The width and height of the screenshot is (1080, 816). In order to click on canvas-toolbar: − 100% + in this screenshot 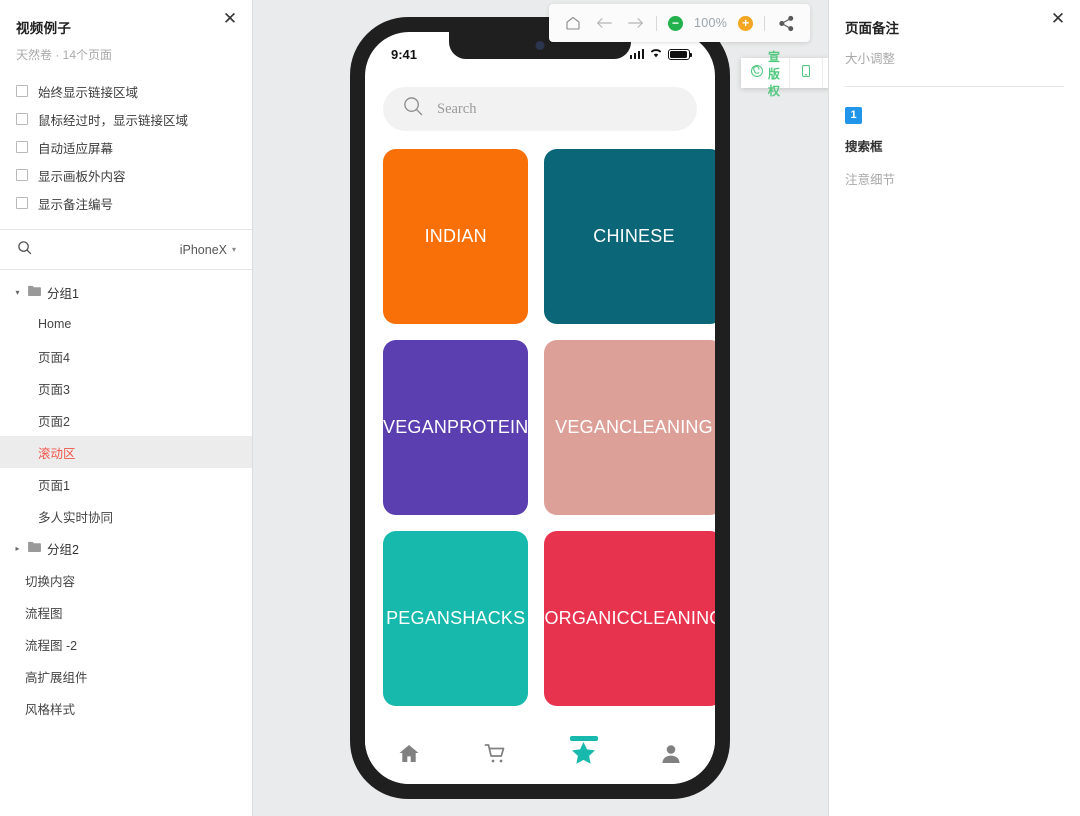, I will do `click(680, 23)`.